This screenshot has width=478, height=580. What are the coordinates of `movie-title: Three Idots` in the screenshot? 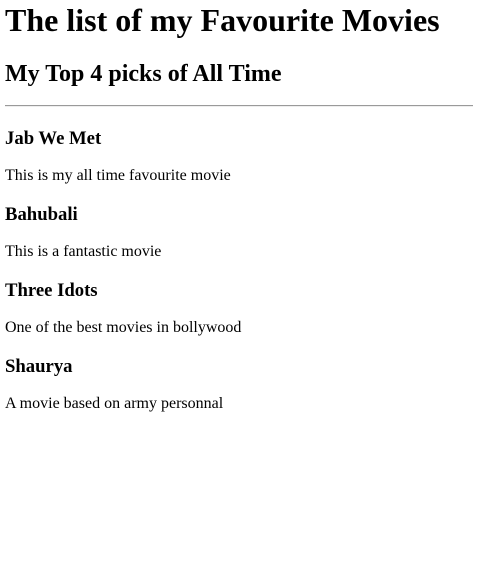 It's located at (51, 290).